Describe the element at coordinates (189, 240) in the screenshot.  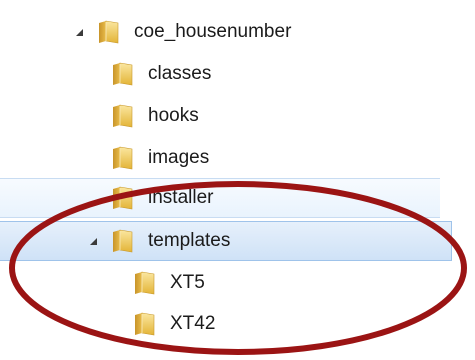
I see `tree-item-label: templates` at that location.